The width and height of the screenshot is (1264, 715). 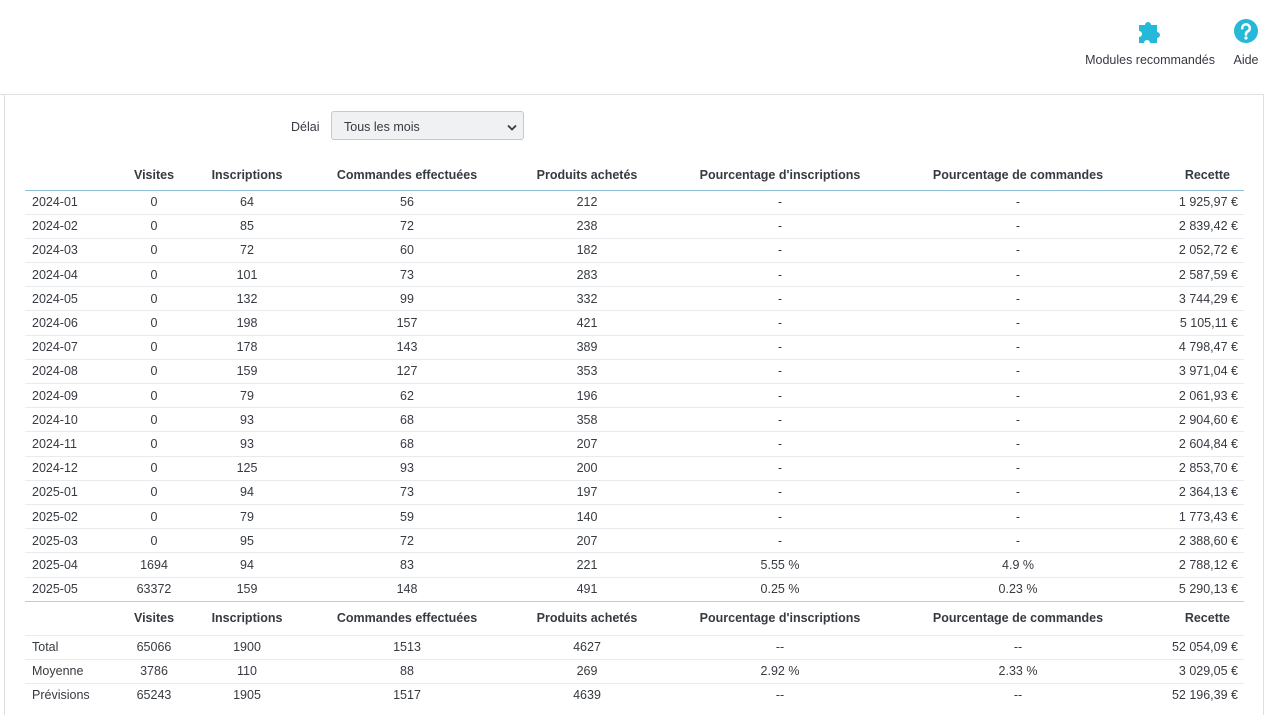 What do you see at coordinates (407, 695) in the screenshot?
I see `table-cell: 1517` at bounding box center [407, 695].